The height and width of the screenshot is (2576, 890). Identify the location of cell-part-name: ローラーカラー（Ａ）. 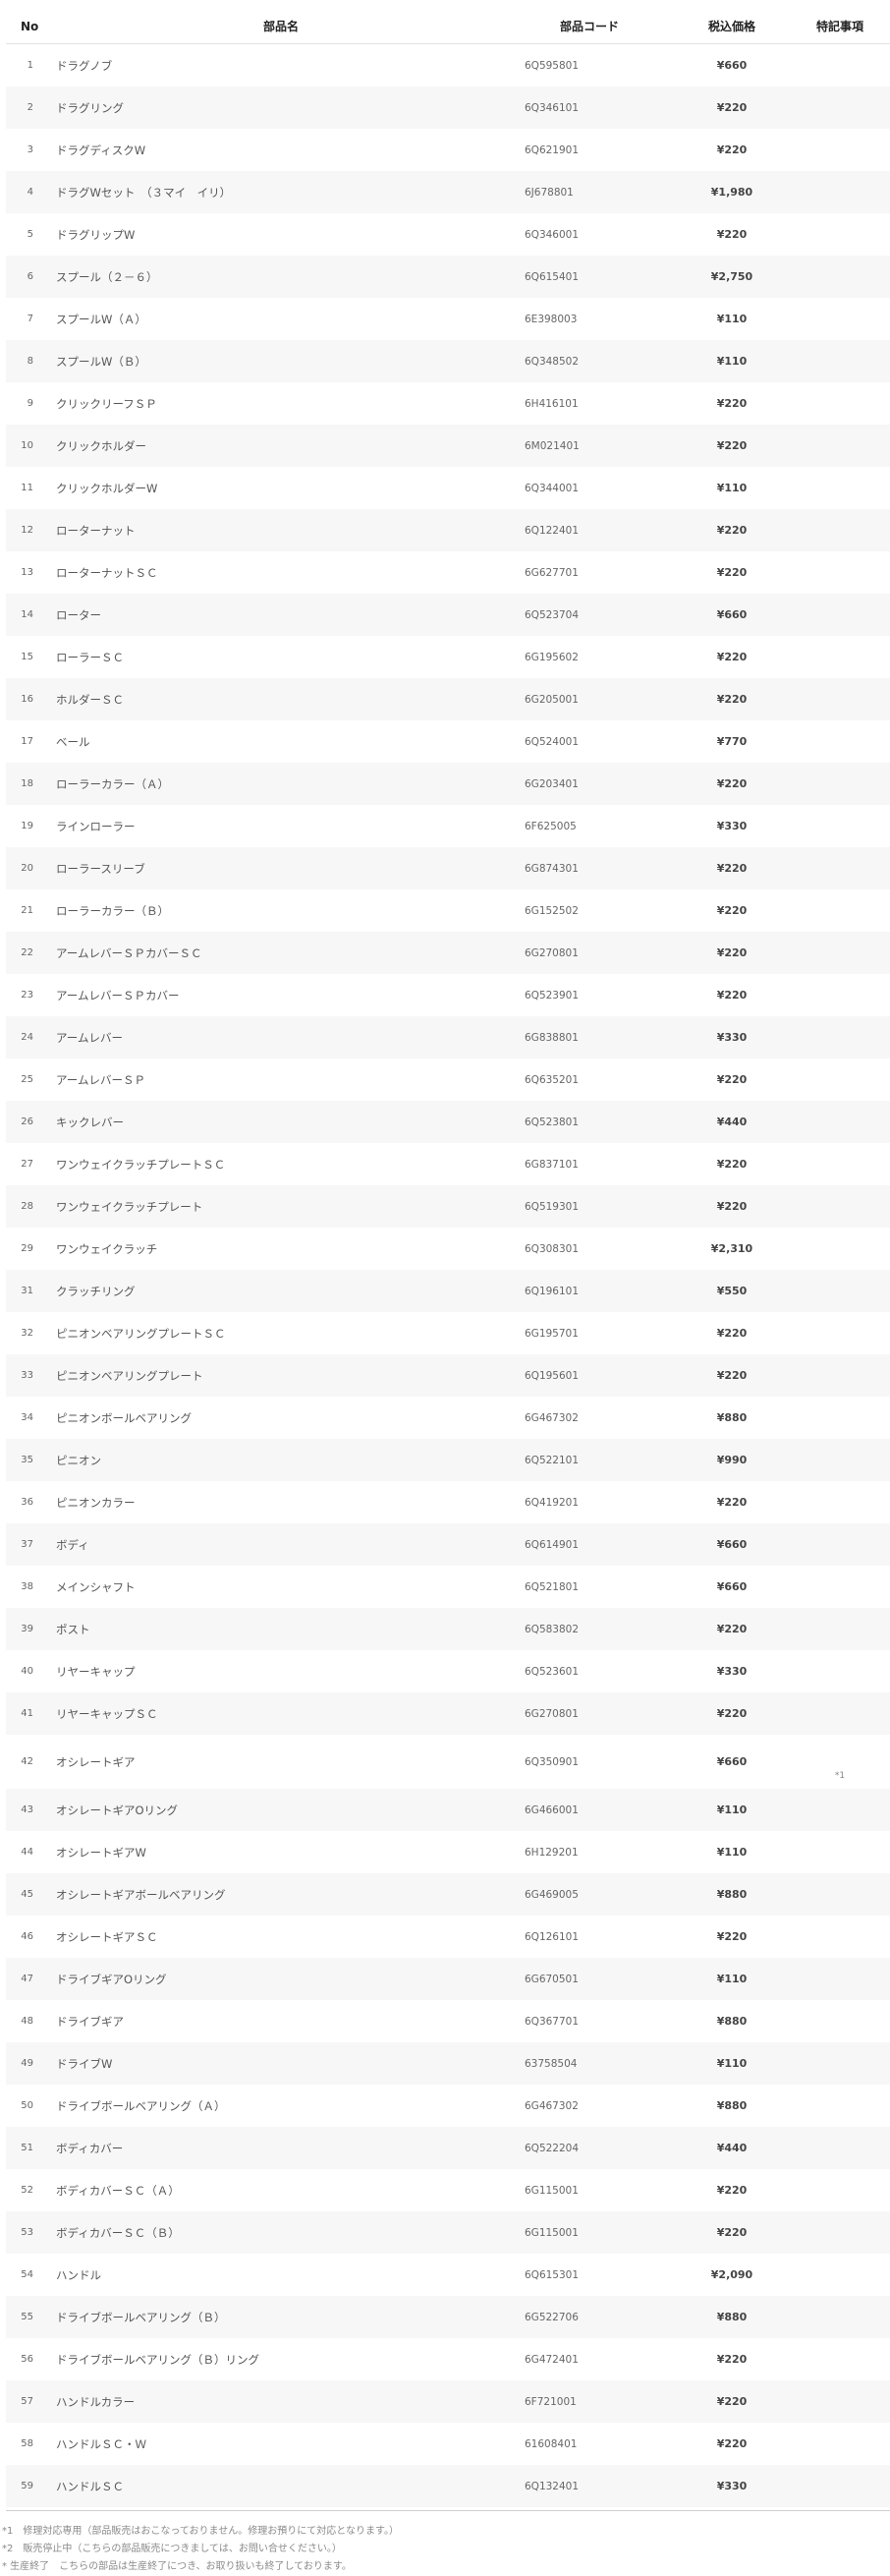
(281, 784).